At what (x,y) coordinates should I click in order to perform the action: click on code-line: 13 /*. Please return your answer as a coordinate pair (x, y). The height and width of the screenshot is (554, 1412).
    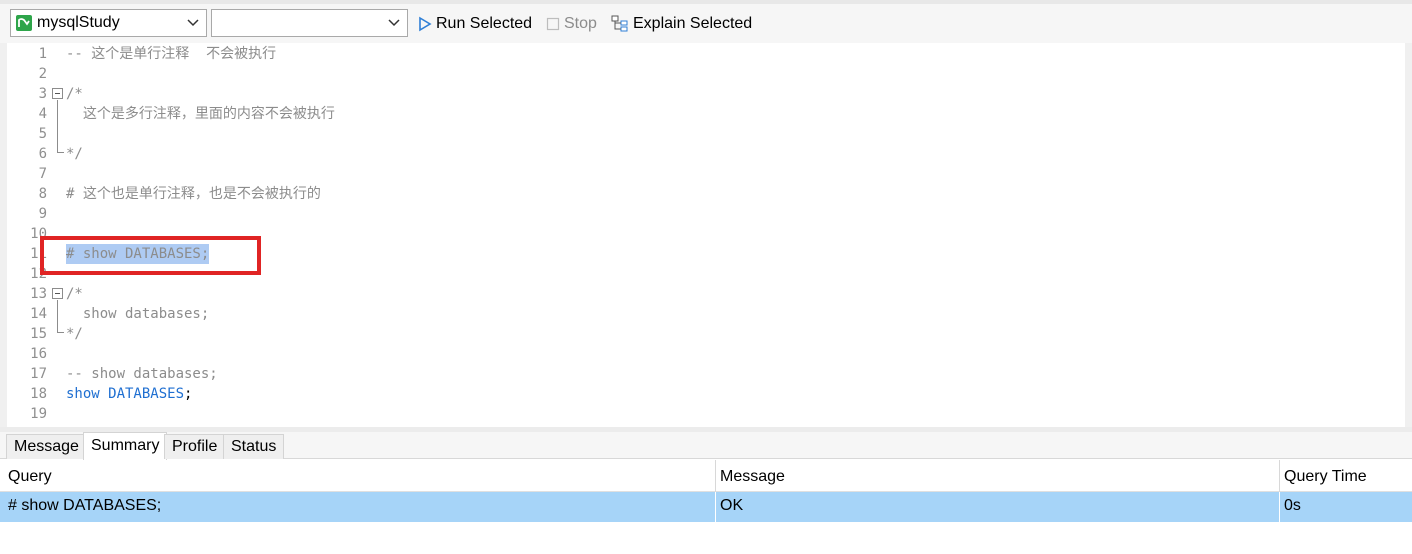
    Looking at the image, I should click on (706, 294).